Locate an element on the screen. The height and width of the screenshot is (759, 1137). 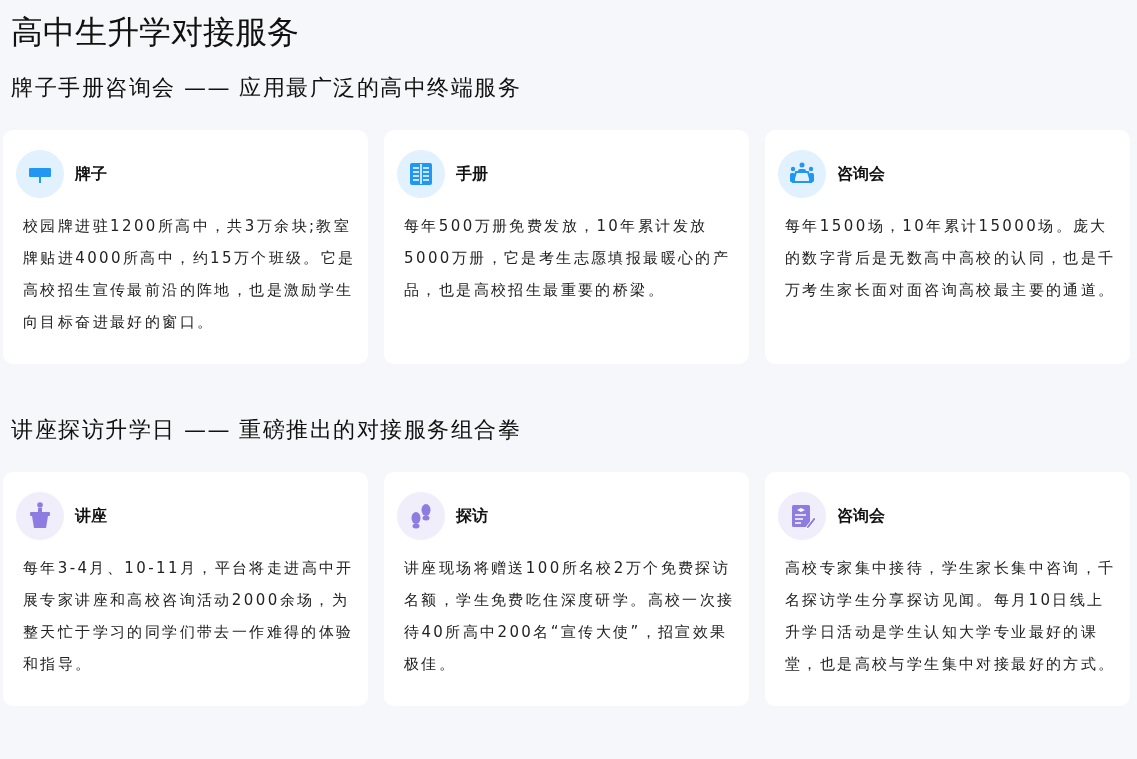
card-description: 校园牌进驻1200所高中，共3万余块;教室牌贴进4000所高中，约15万个班级。它是高校招生宣传最前沿的阵地，也是激励学生向目标奋进最好的窗口。 is located at coordinates (190, 274).